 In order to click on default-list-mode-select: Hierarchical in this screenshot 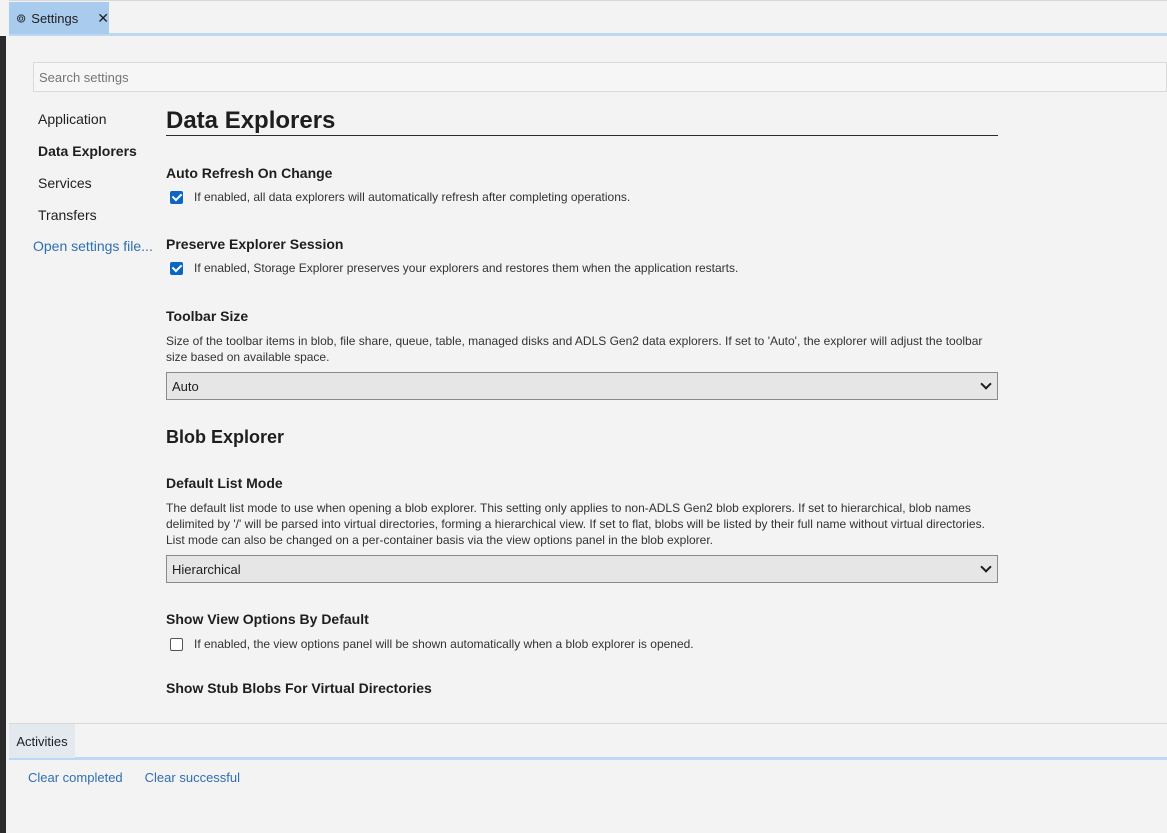, I will do `click(582, 569)`.